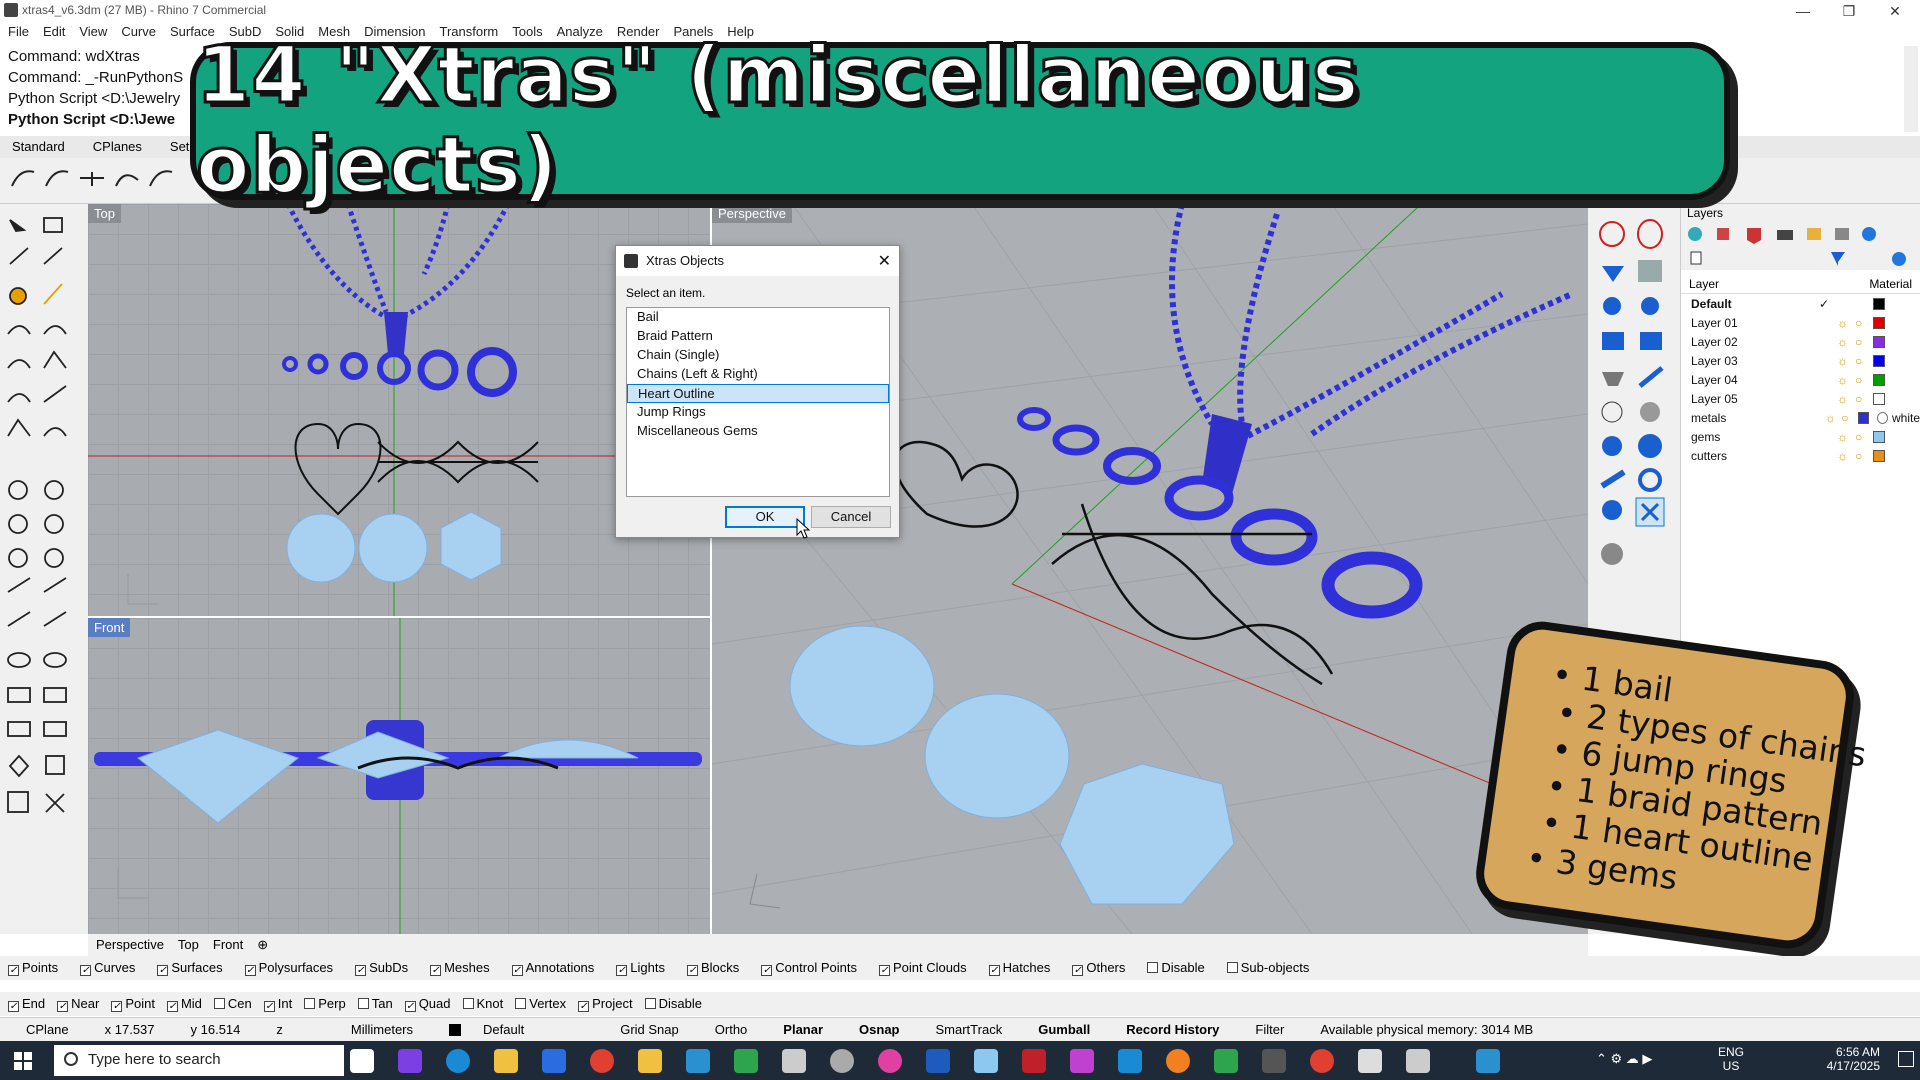  I want to click on affinity-icon, so click(1082, 1061).